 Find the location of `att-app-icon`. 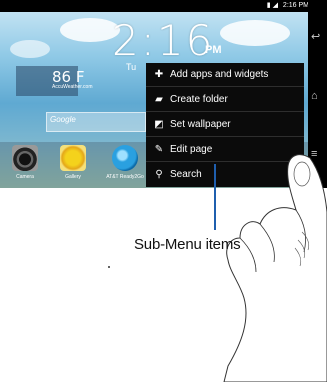

att-app-icon is located at coordinates (125, 158).